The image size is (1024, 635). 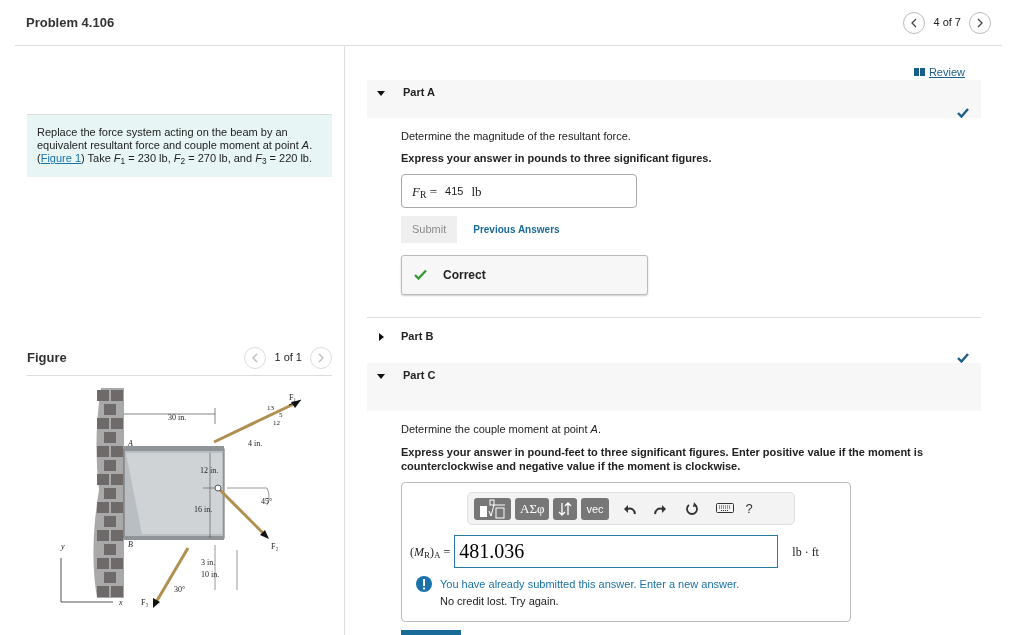 I want to click on figure-label: 30 in., so click(x=177, y=417).